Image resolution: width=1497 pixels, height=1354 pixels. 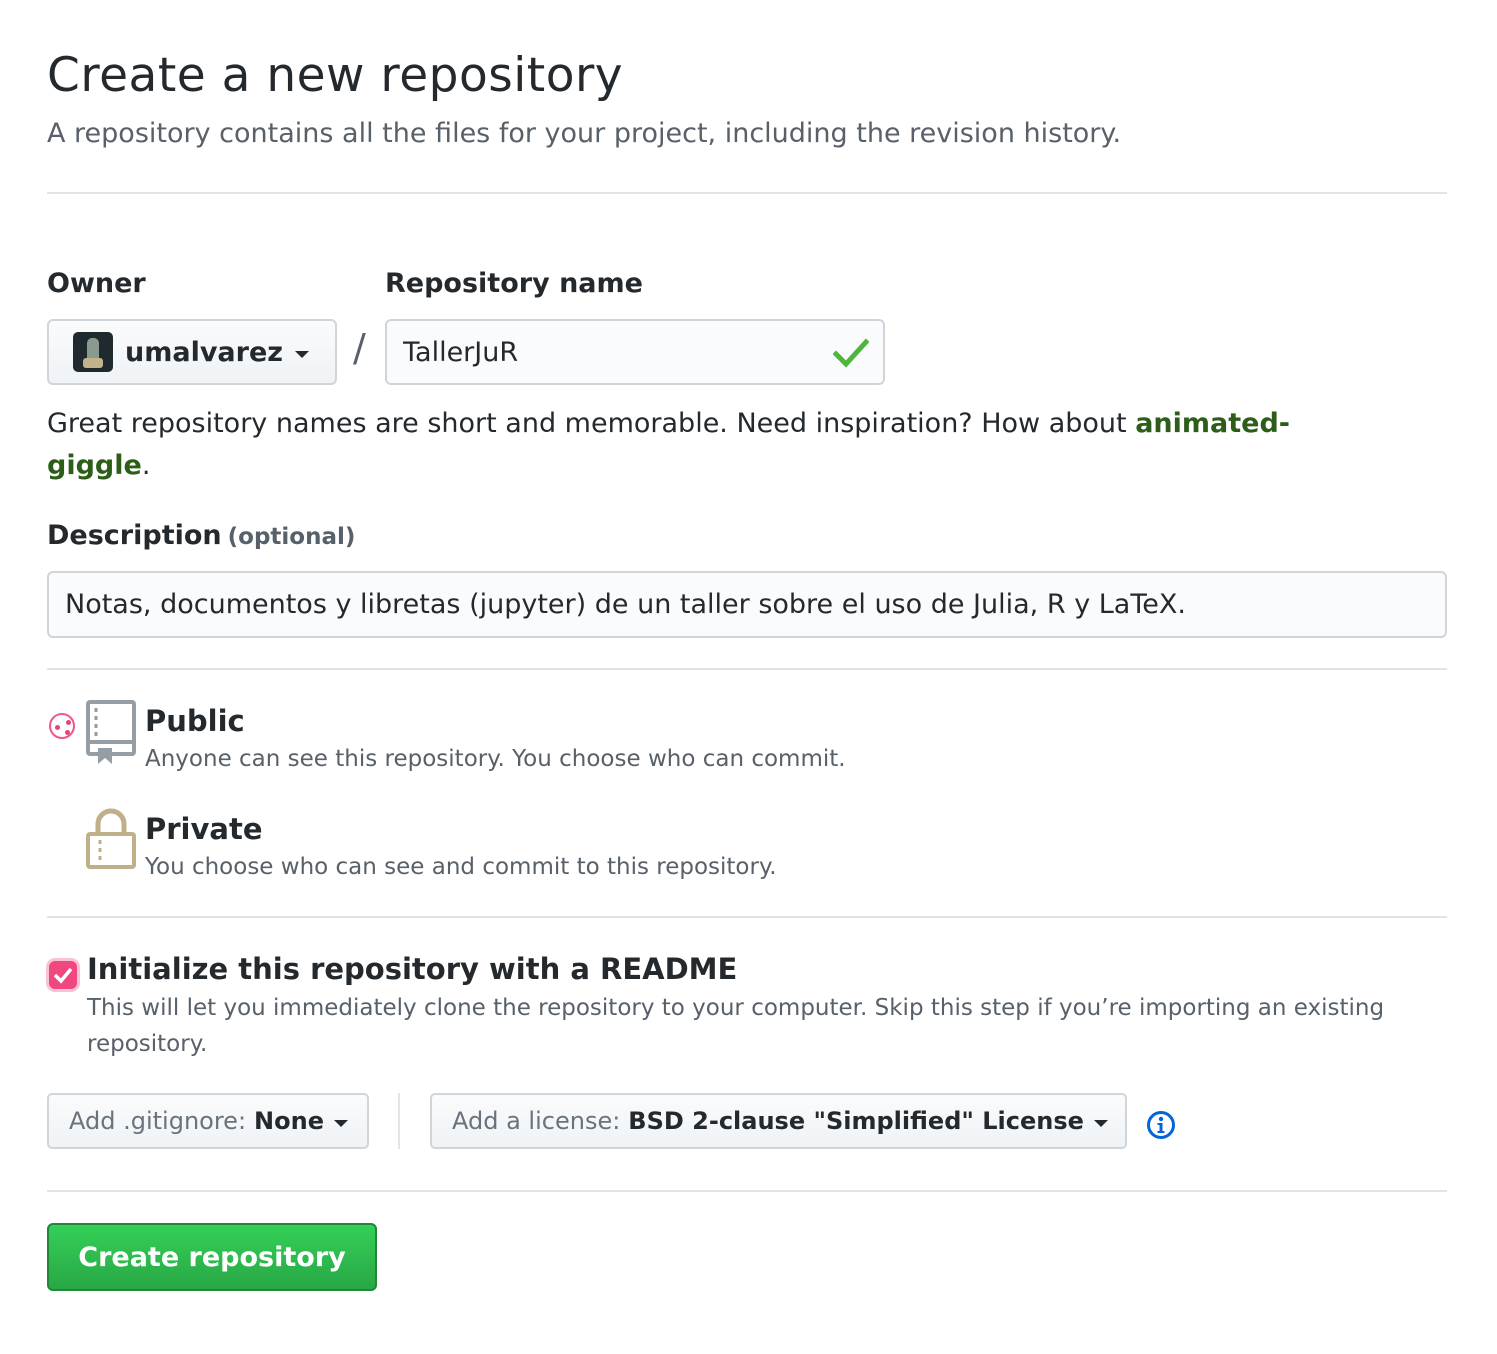 What do you see at coordinates (399, 1121) in the screenshot?
I see `select-separator` at bounding box center [399, 1121].